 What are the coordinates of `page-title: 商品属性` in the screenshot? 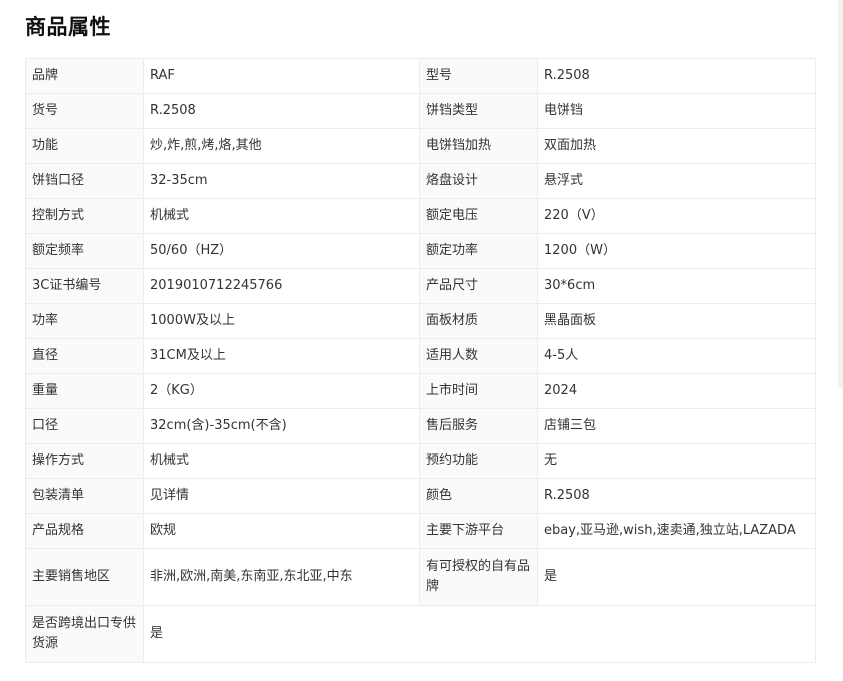 It's located at (68, 27).